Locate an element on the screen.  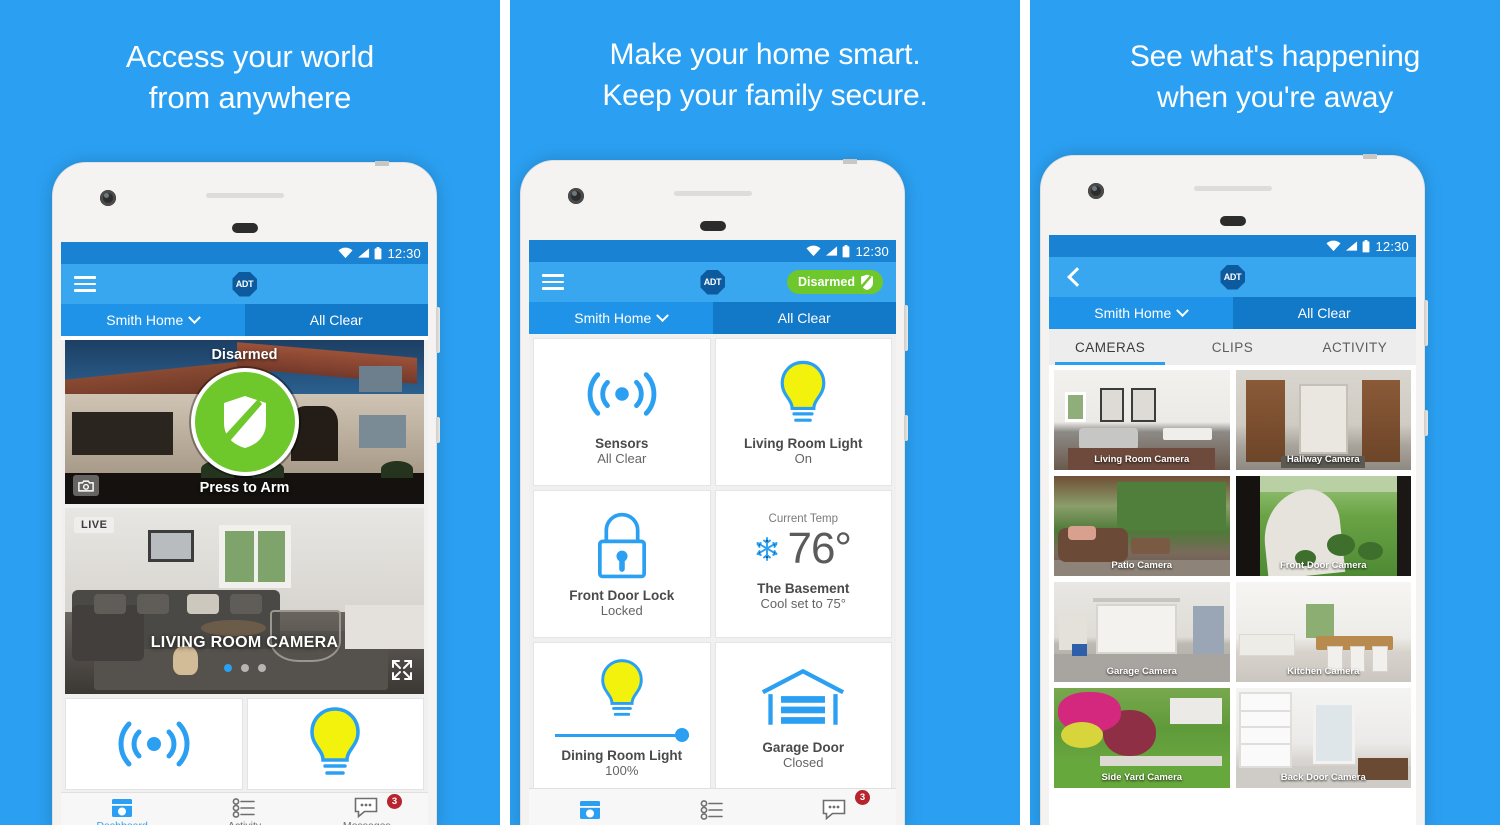
card-living-room-light: Living Room Light On is located at coordinates (803, 412).